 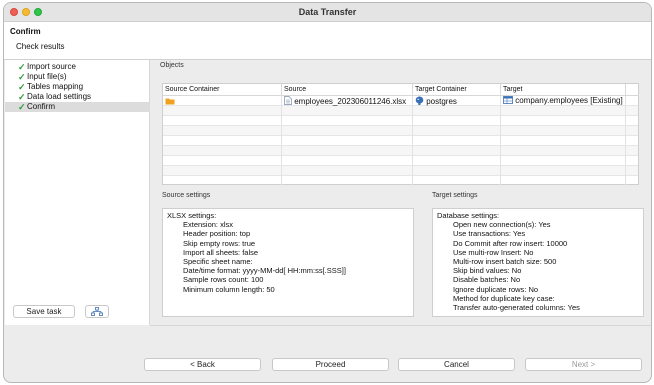 I want to click on target-setting-line: Ignore duplicate rows: No, so click(x=496, y=289).